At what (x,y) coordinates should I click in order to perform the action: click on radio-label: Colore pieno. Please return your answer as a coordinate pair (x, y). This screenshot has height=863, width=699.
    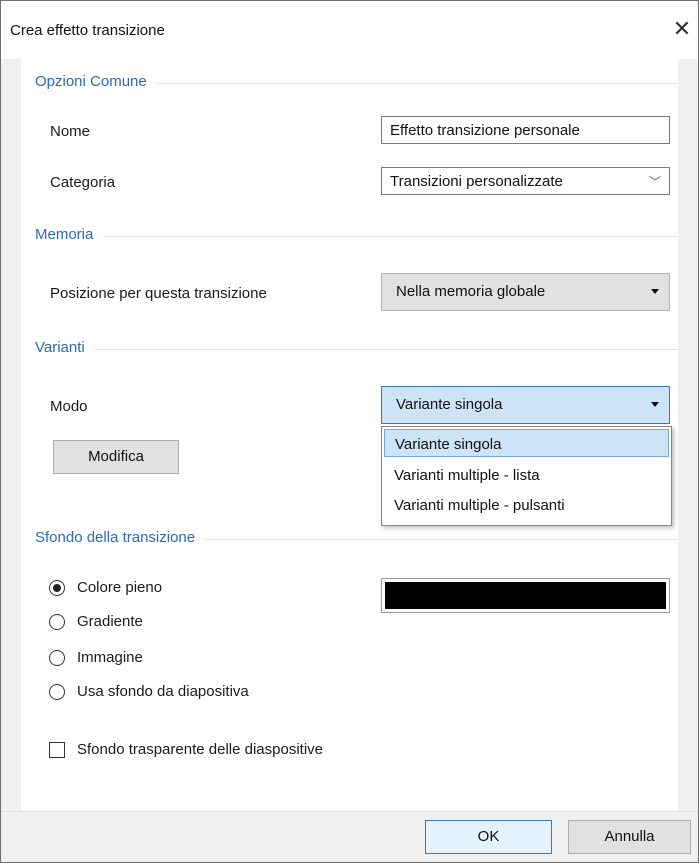
    Looking at the image, I should click on (120, 587).